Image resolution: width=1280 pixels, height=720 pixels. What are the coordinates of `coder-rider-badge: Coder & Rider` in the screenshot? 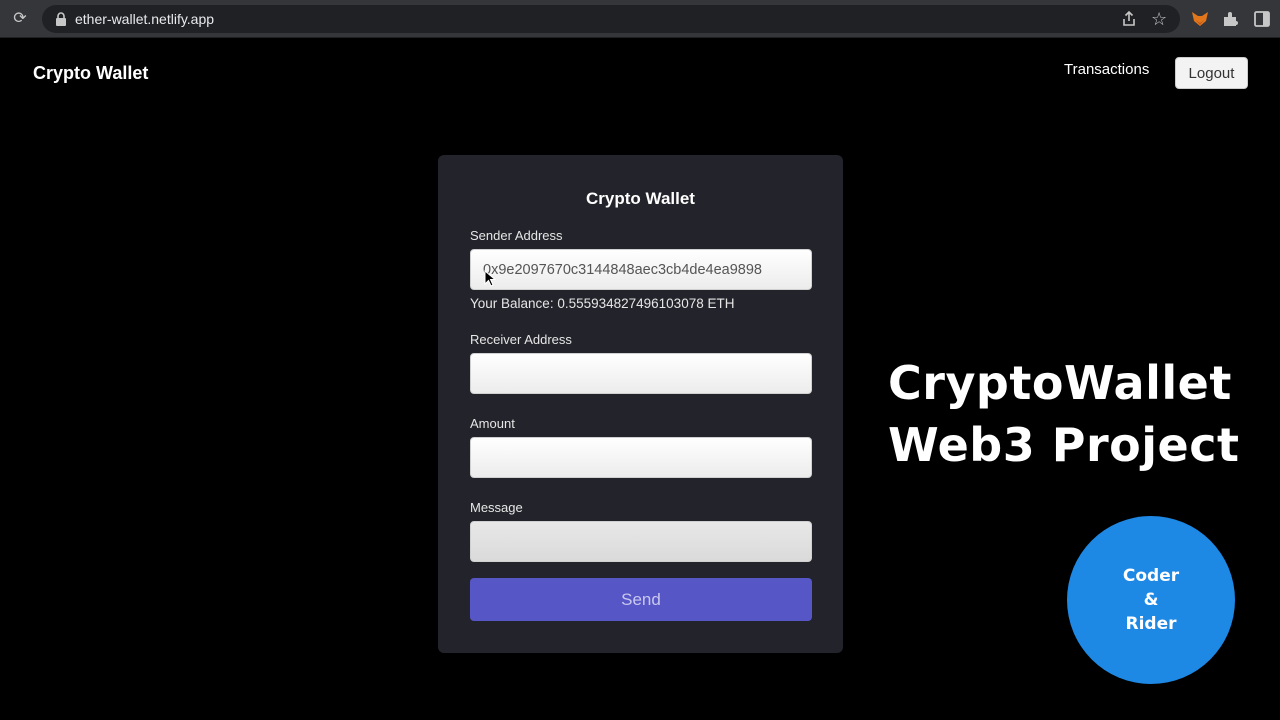 It's located at (1151, 600).